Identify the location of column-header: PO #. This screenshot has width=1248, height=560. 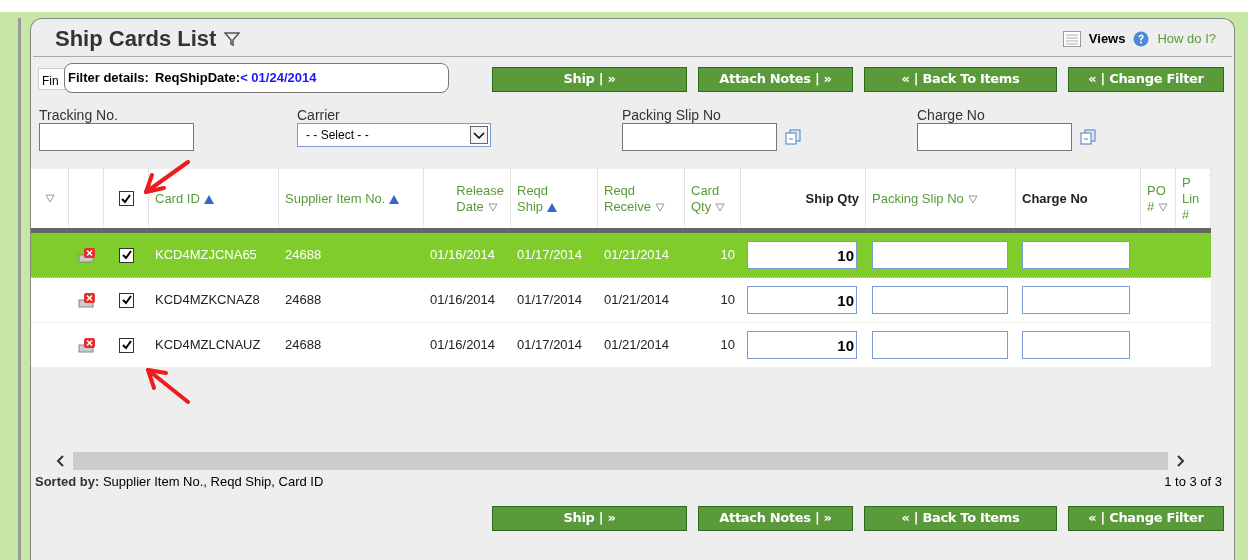
(1158, 198).